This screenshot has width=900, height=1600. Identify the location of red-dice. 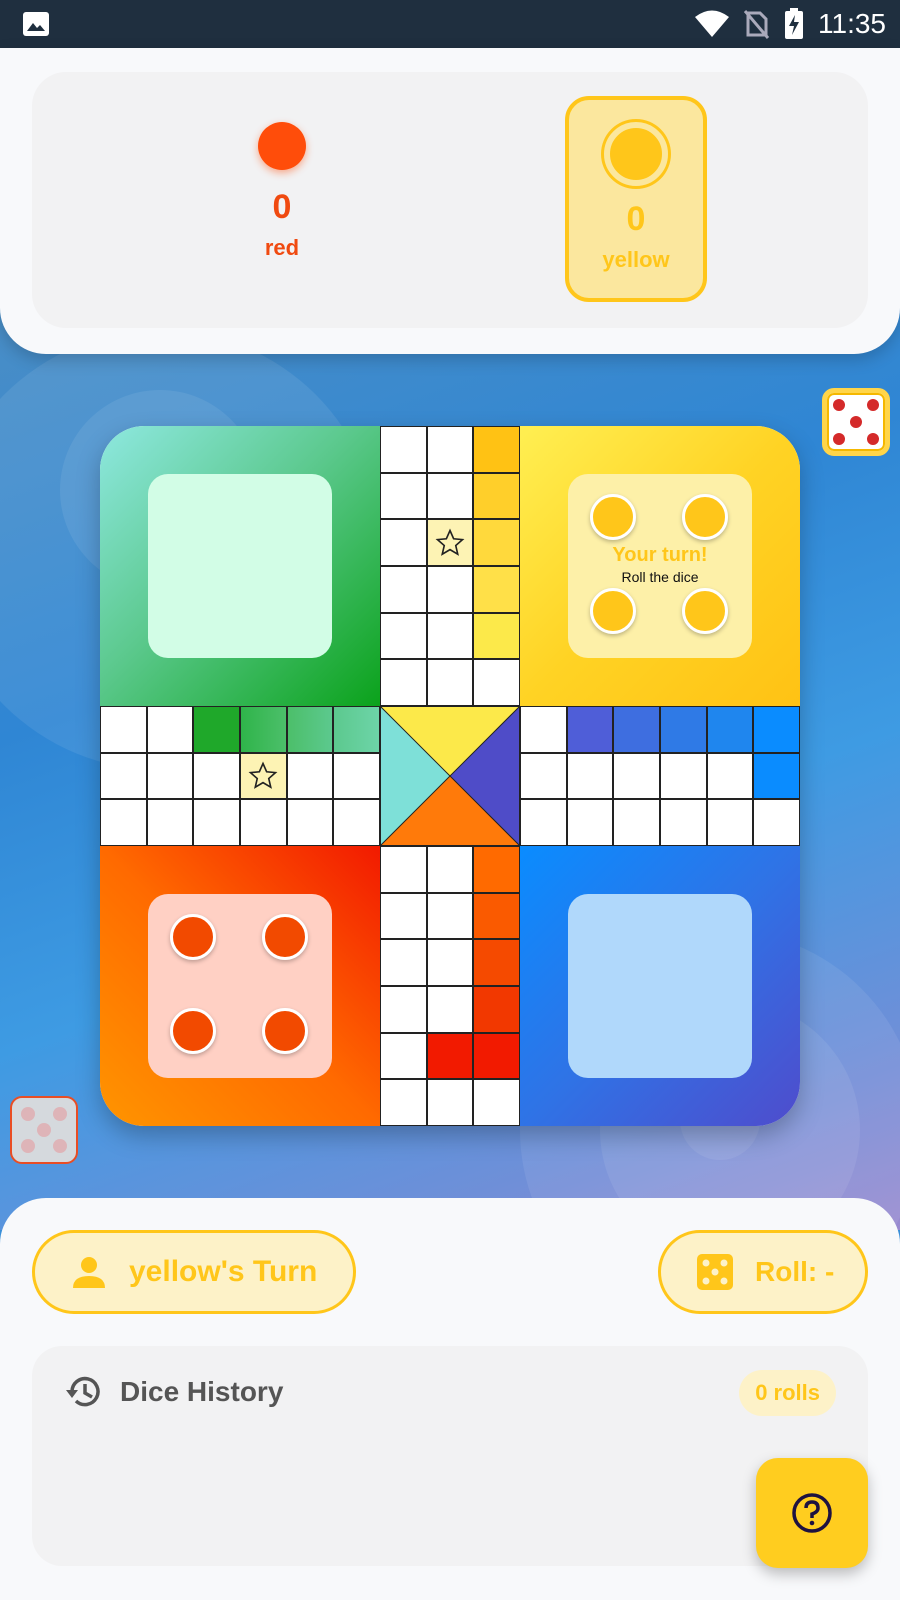
(44, 1130).